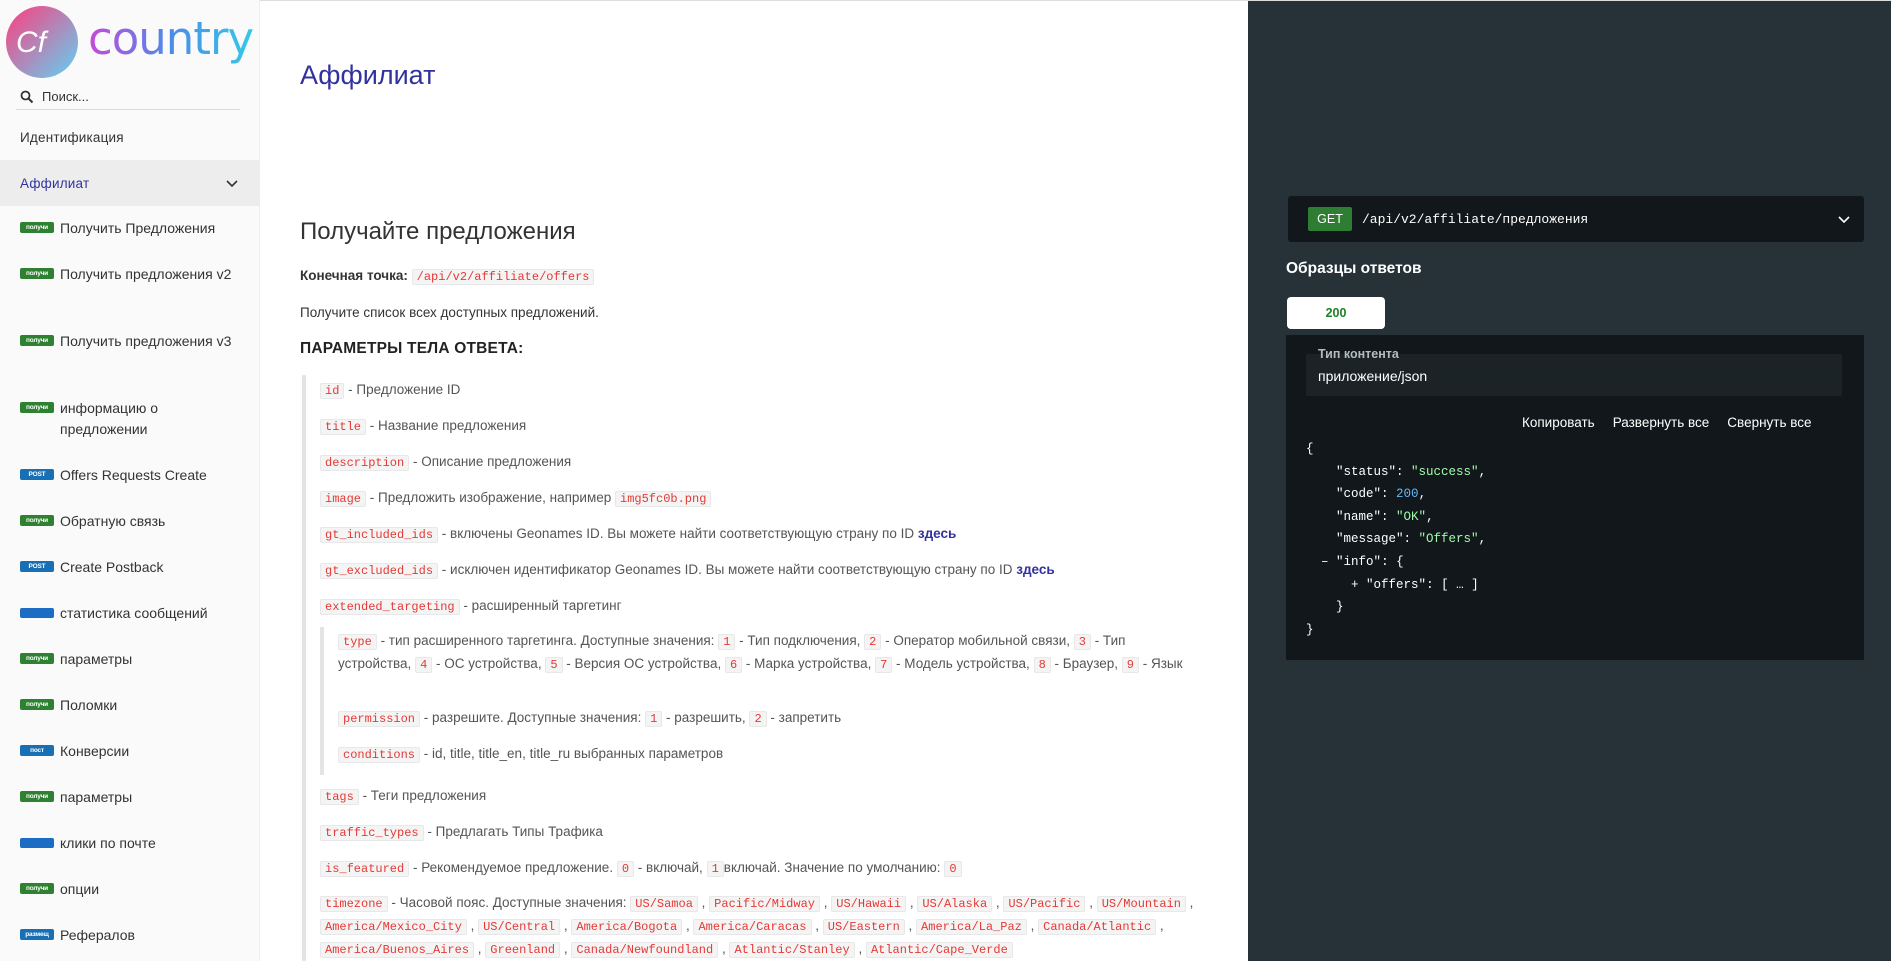  Describe the element at coordinates (130, 706) in the screenshot. I see `sidebar-item: получи Поломки` at that location.